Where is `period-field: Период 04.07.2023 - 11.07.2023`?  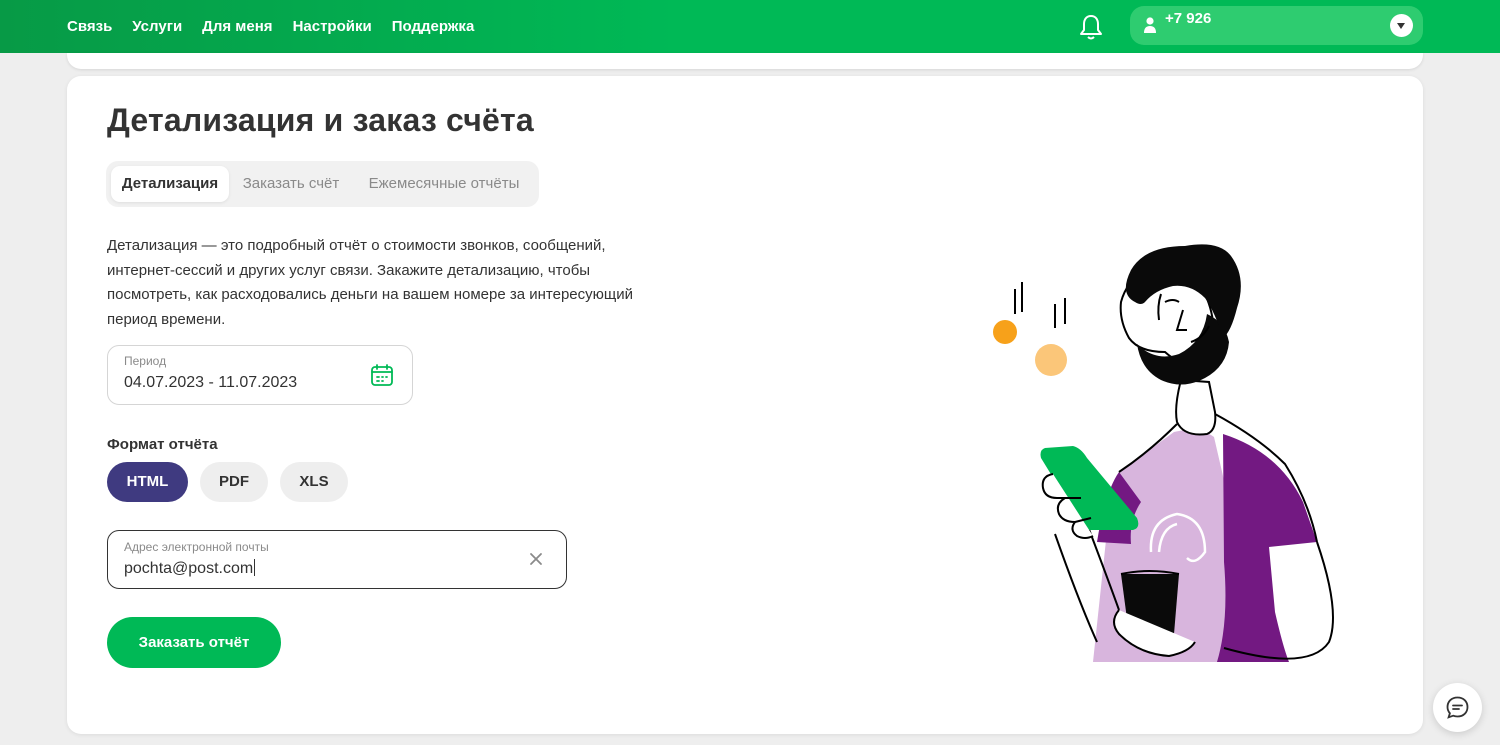
period-field: Период 04.07.2023 - 11.07.2023 is located at coordinates (260, 375).